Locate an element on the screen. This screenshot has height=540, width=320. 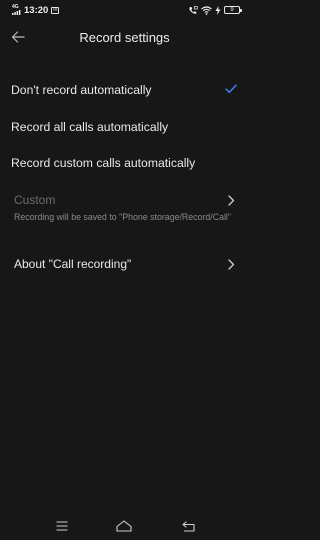
clock: 13:20 is located at coordinates (36, 10).